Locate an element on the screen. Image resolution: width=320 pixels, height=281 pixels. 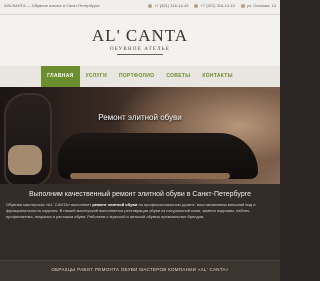
shoe-welt-image is located at coordinates (150, 176).